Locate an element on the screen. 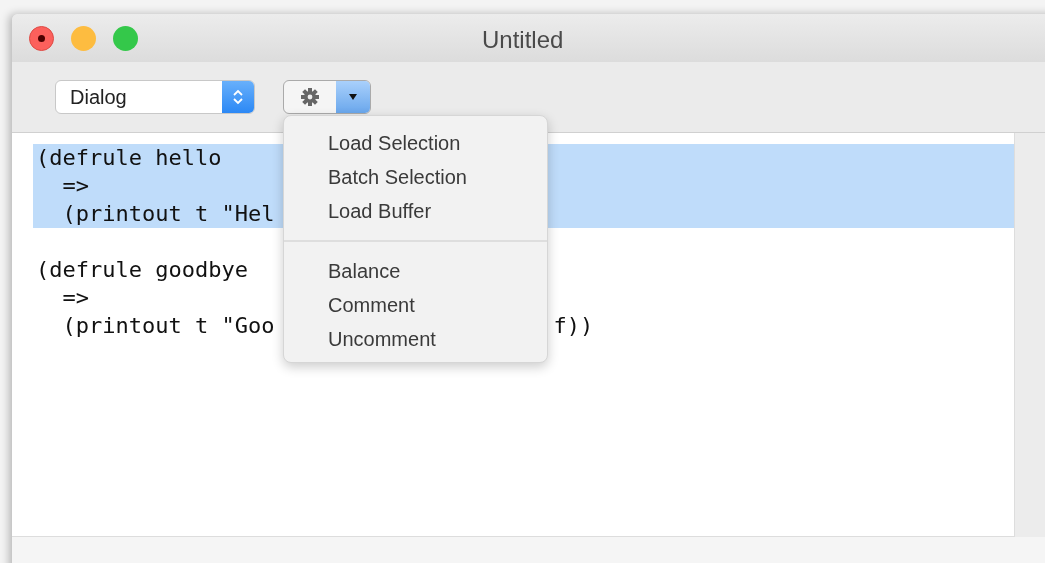  code-text: (printout t "Goo is located at coordinates (168, 325).